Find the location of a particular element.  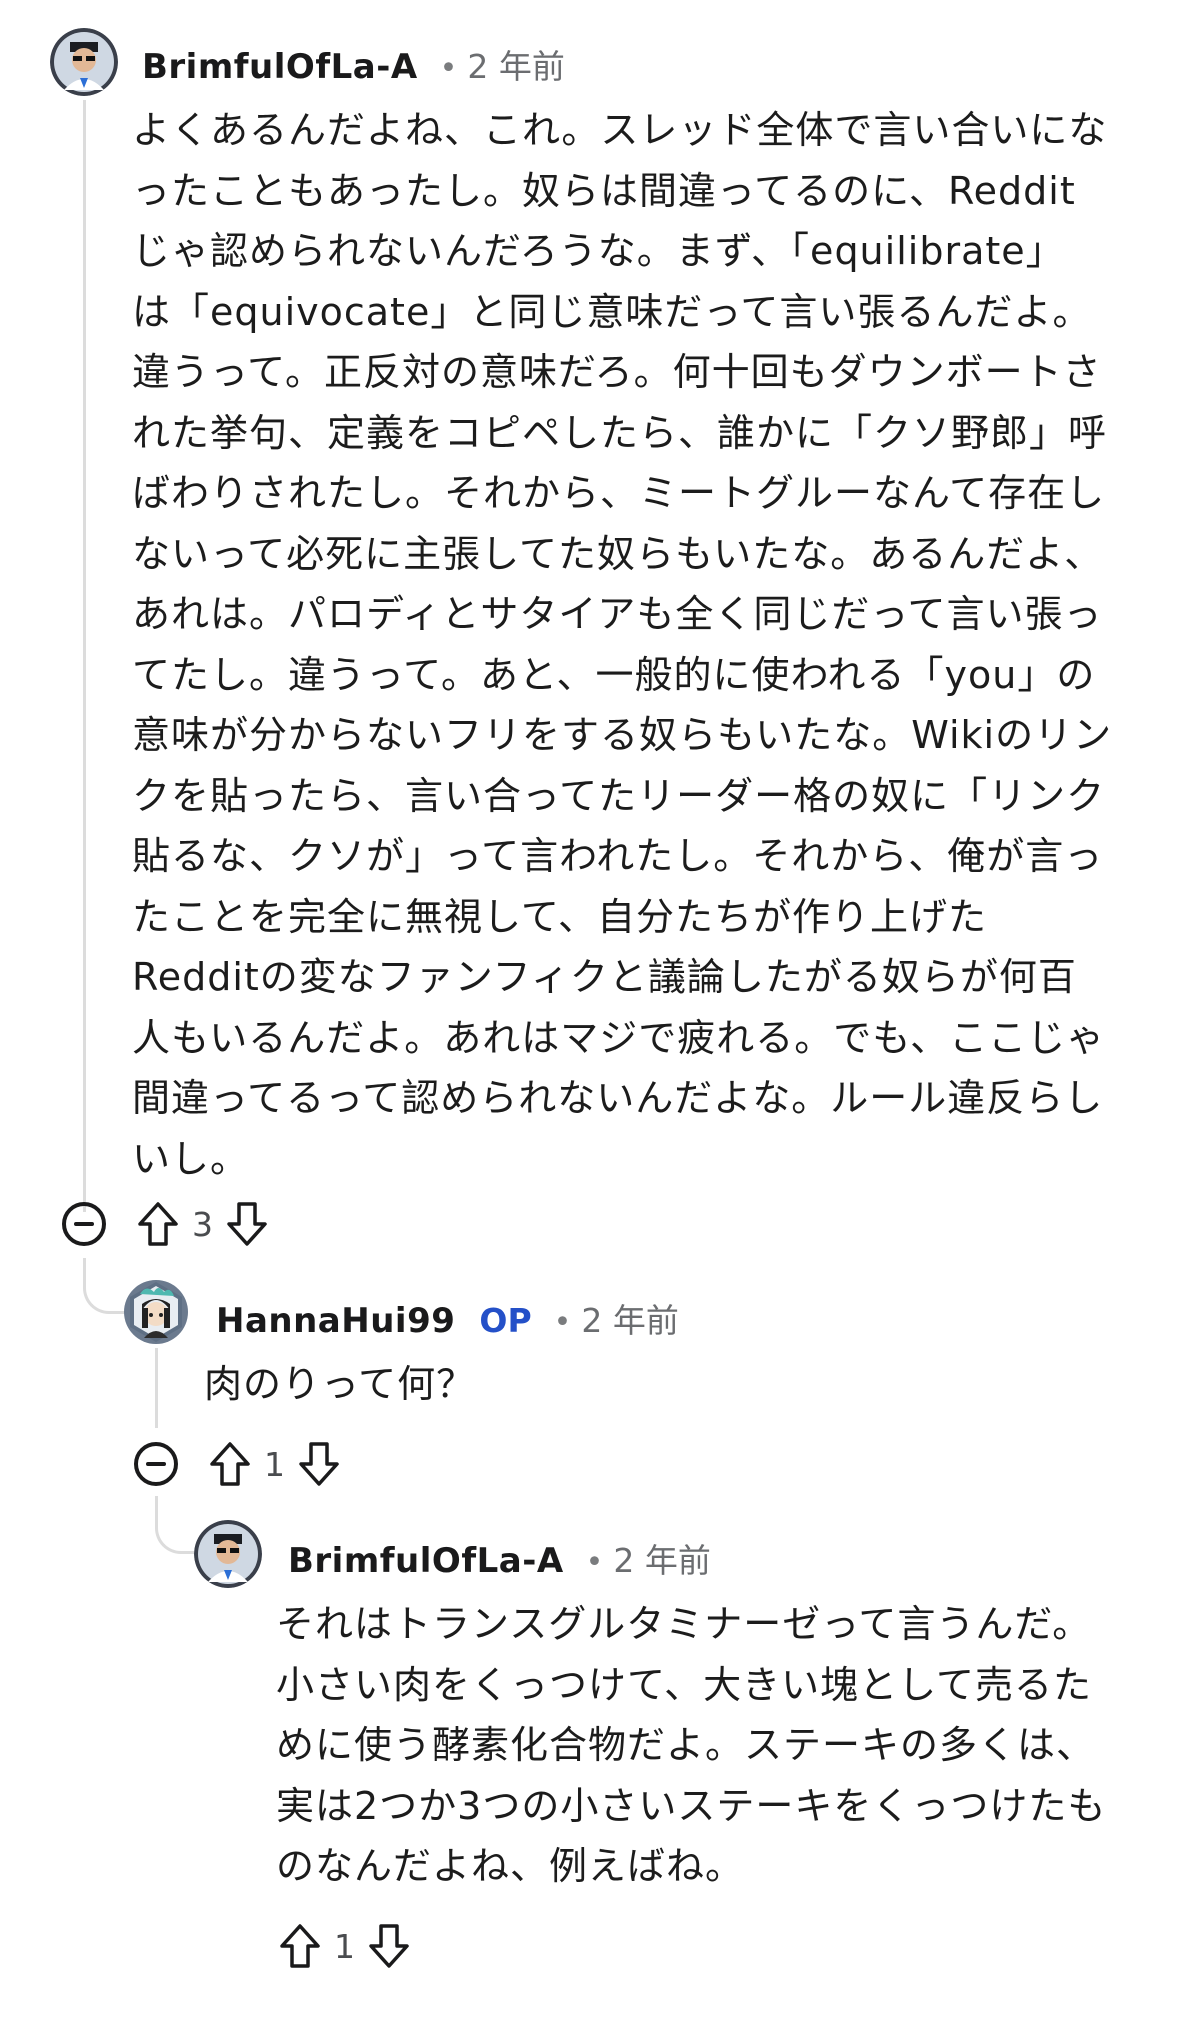

comment-line: 貼るな、クソが」って言われたし。それから、俺が言っ is located at coordinates (618, 856).